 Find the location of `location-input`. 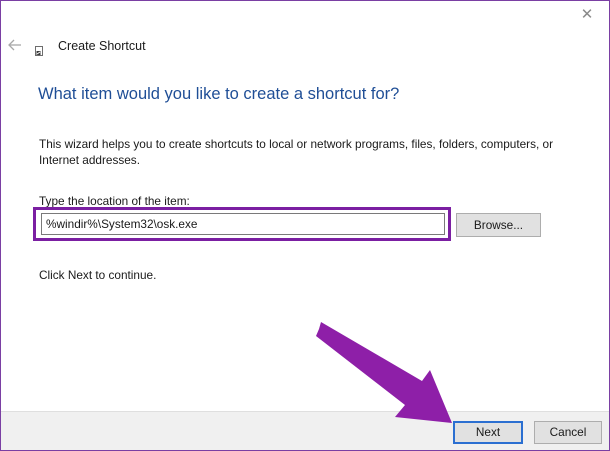

location-input is located at coordinates (243, 224).